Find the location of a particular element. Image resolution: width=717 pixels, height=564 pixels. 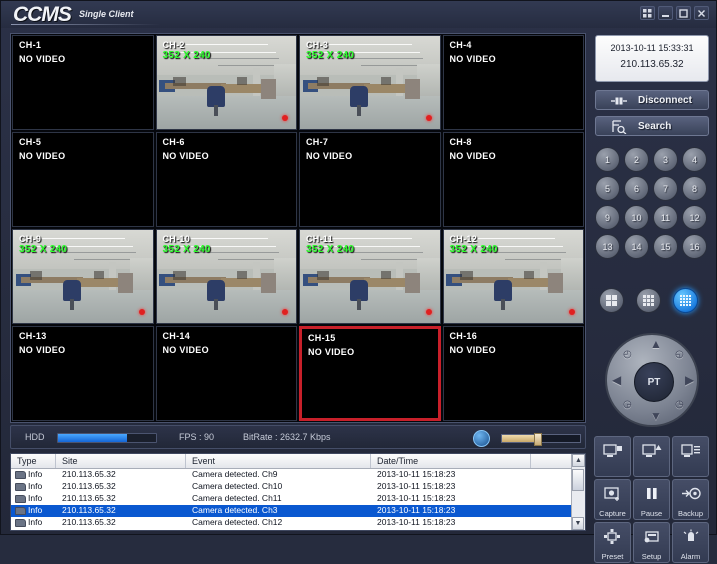

setup-icon is located at coordinates (651, 539).